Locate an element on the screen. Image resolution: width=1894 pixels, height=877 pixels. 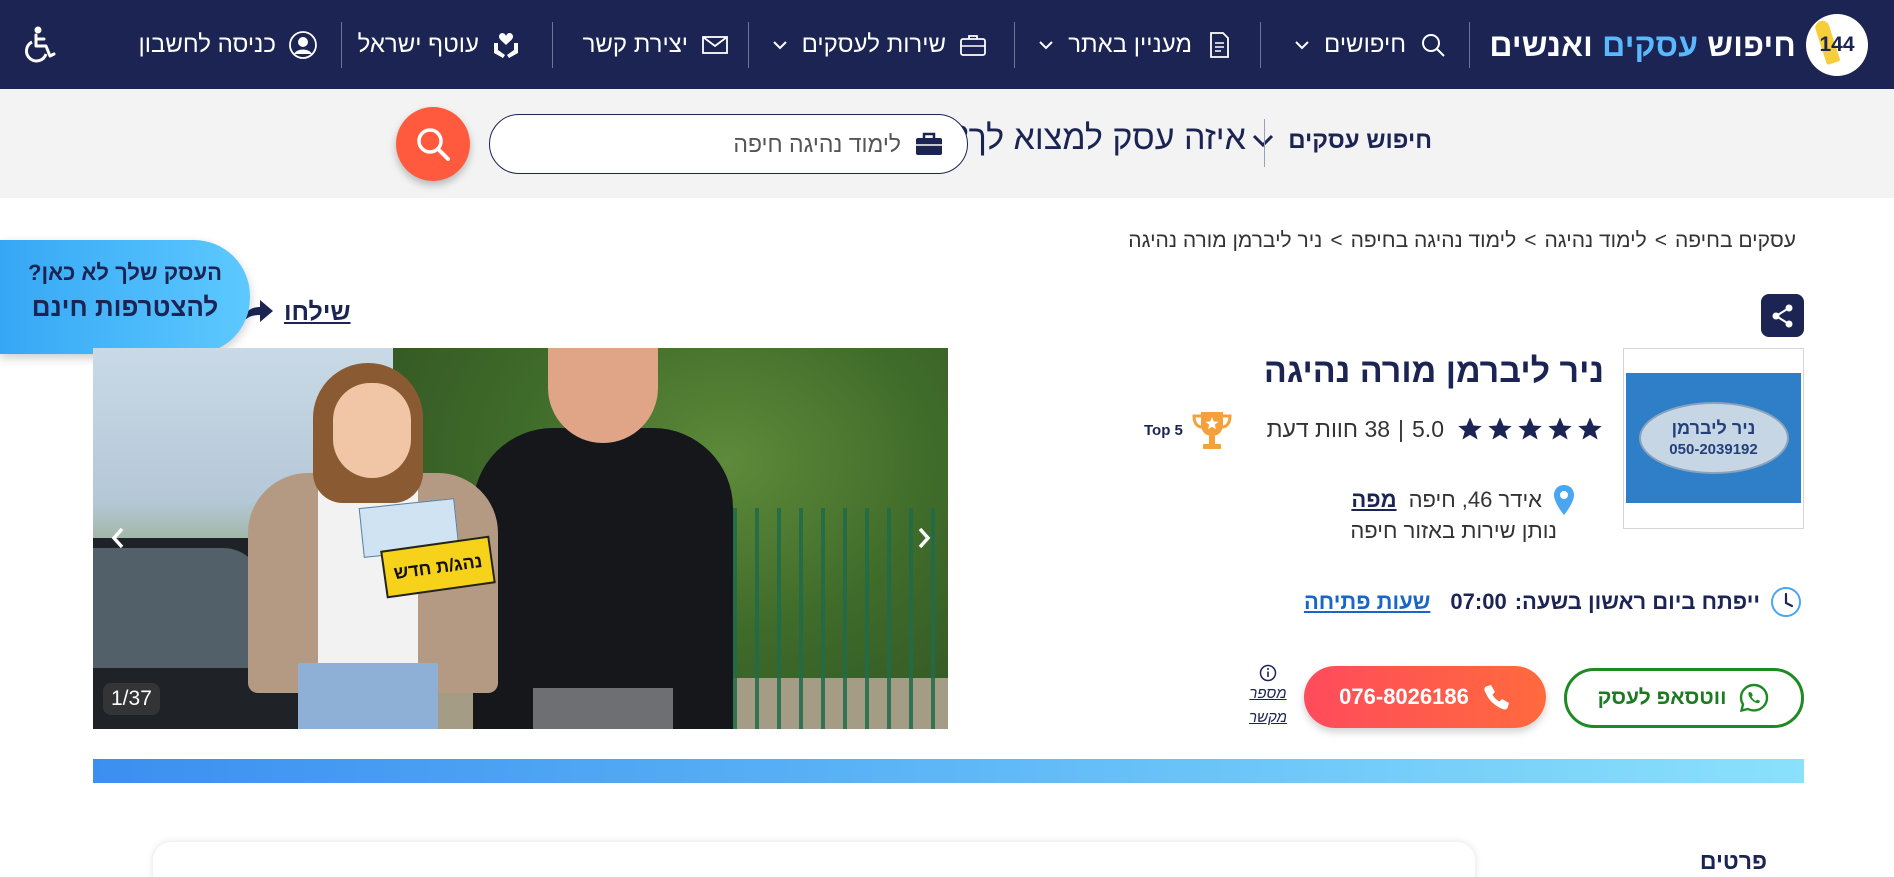
chevron-left-icon is located at coordinates (117, 538).